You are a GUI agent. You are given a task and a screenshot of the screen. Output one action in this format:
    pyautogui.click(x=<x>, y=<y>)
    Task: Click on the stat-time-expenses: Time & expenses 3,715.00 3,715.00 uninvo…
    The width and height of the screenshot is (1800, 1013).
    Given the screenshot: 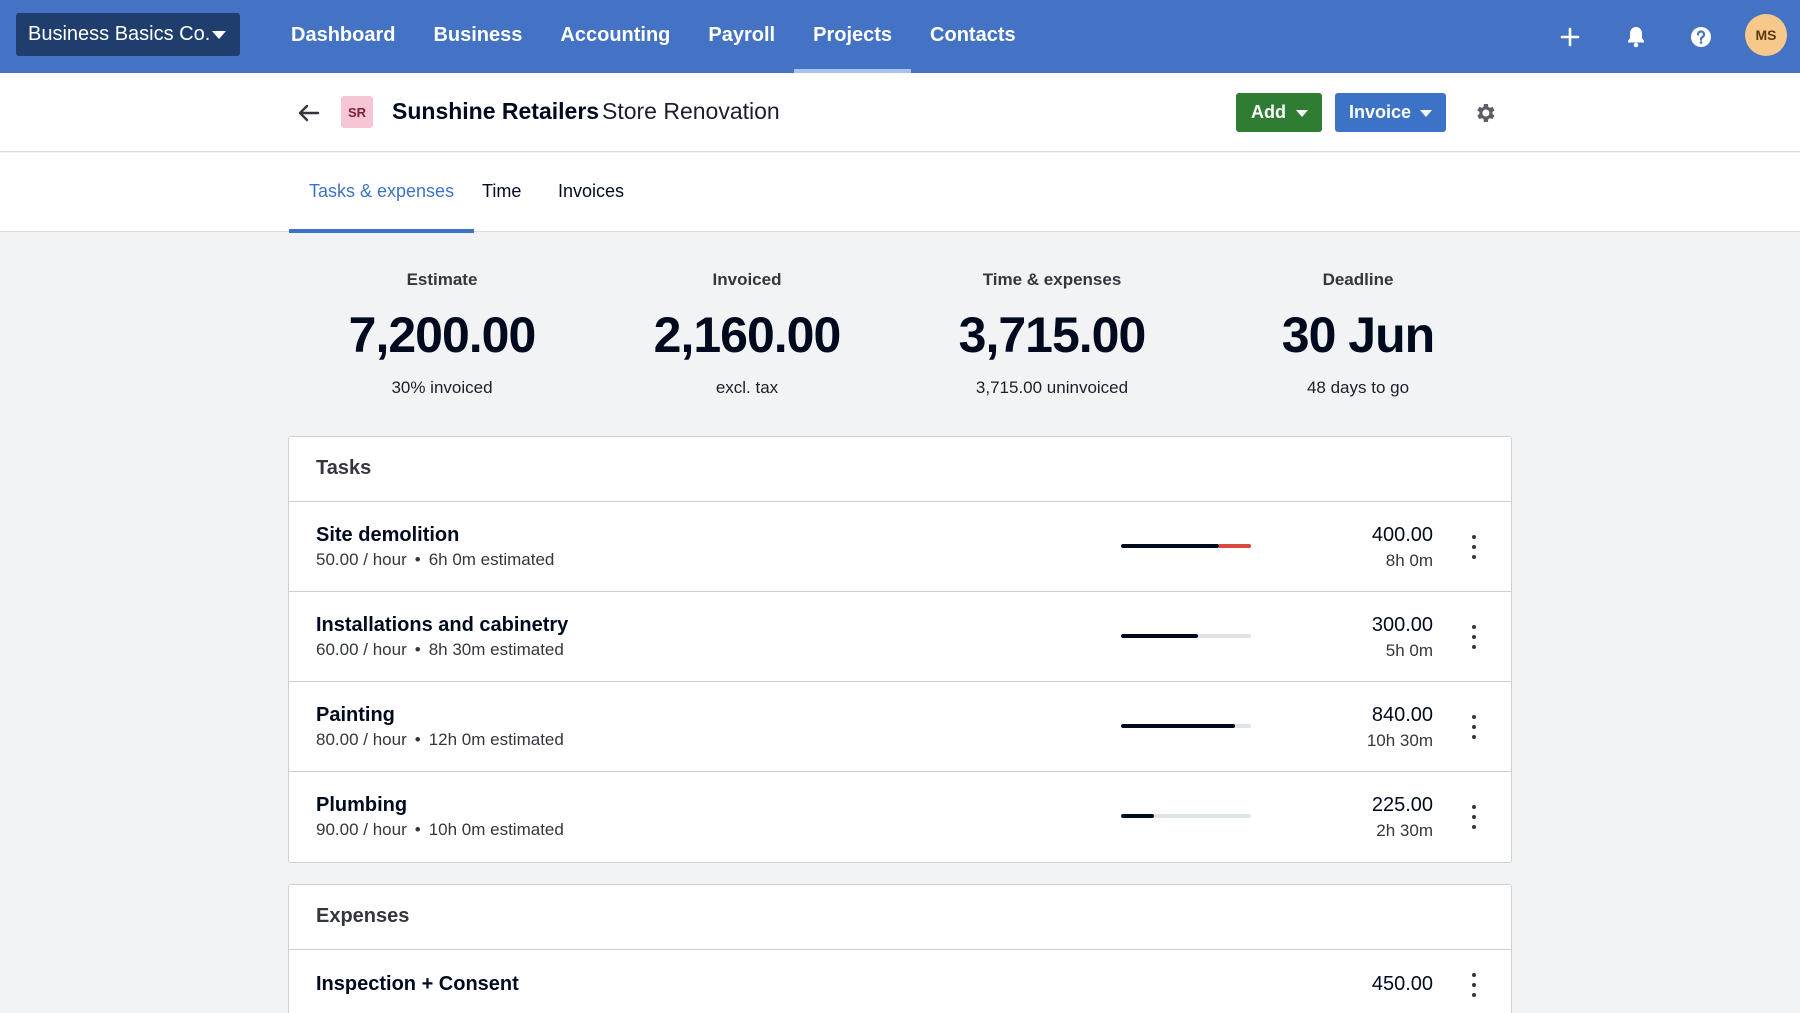 What is the action you would take?
    pyautogui.click(x=1052, y=334)
    